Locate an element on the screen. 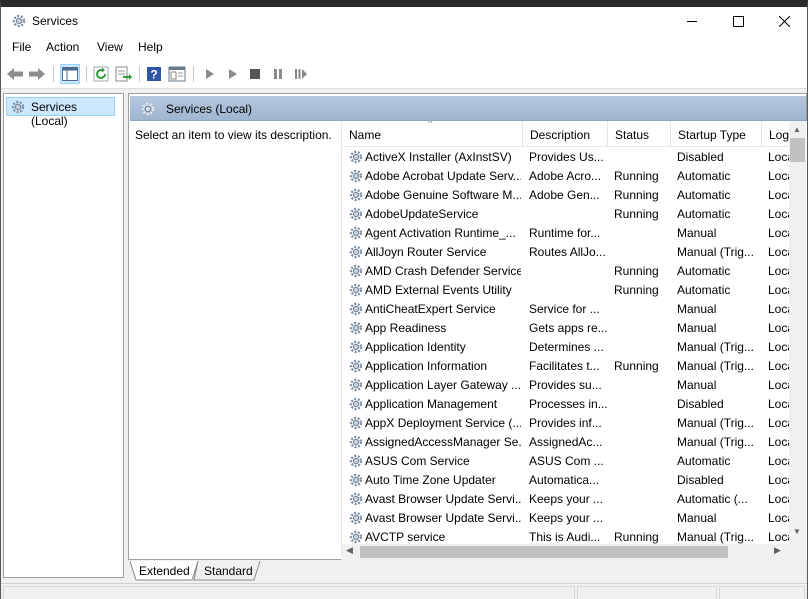 This screenshot has height=599, width=808. export-list-icon is located at coordinates (124, 74).